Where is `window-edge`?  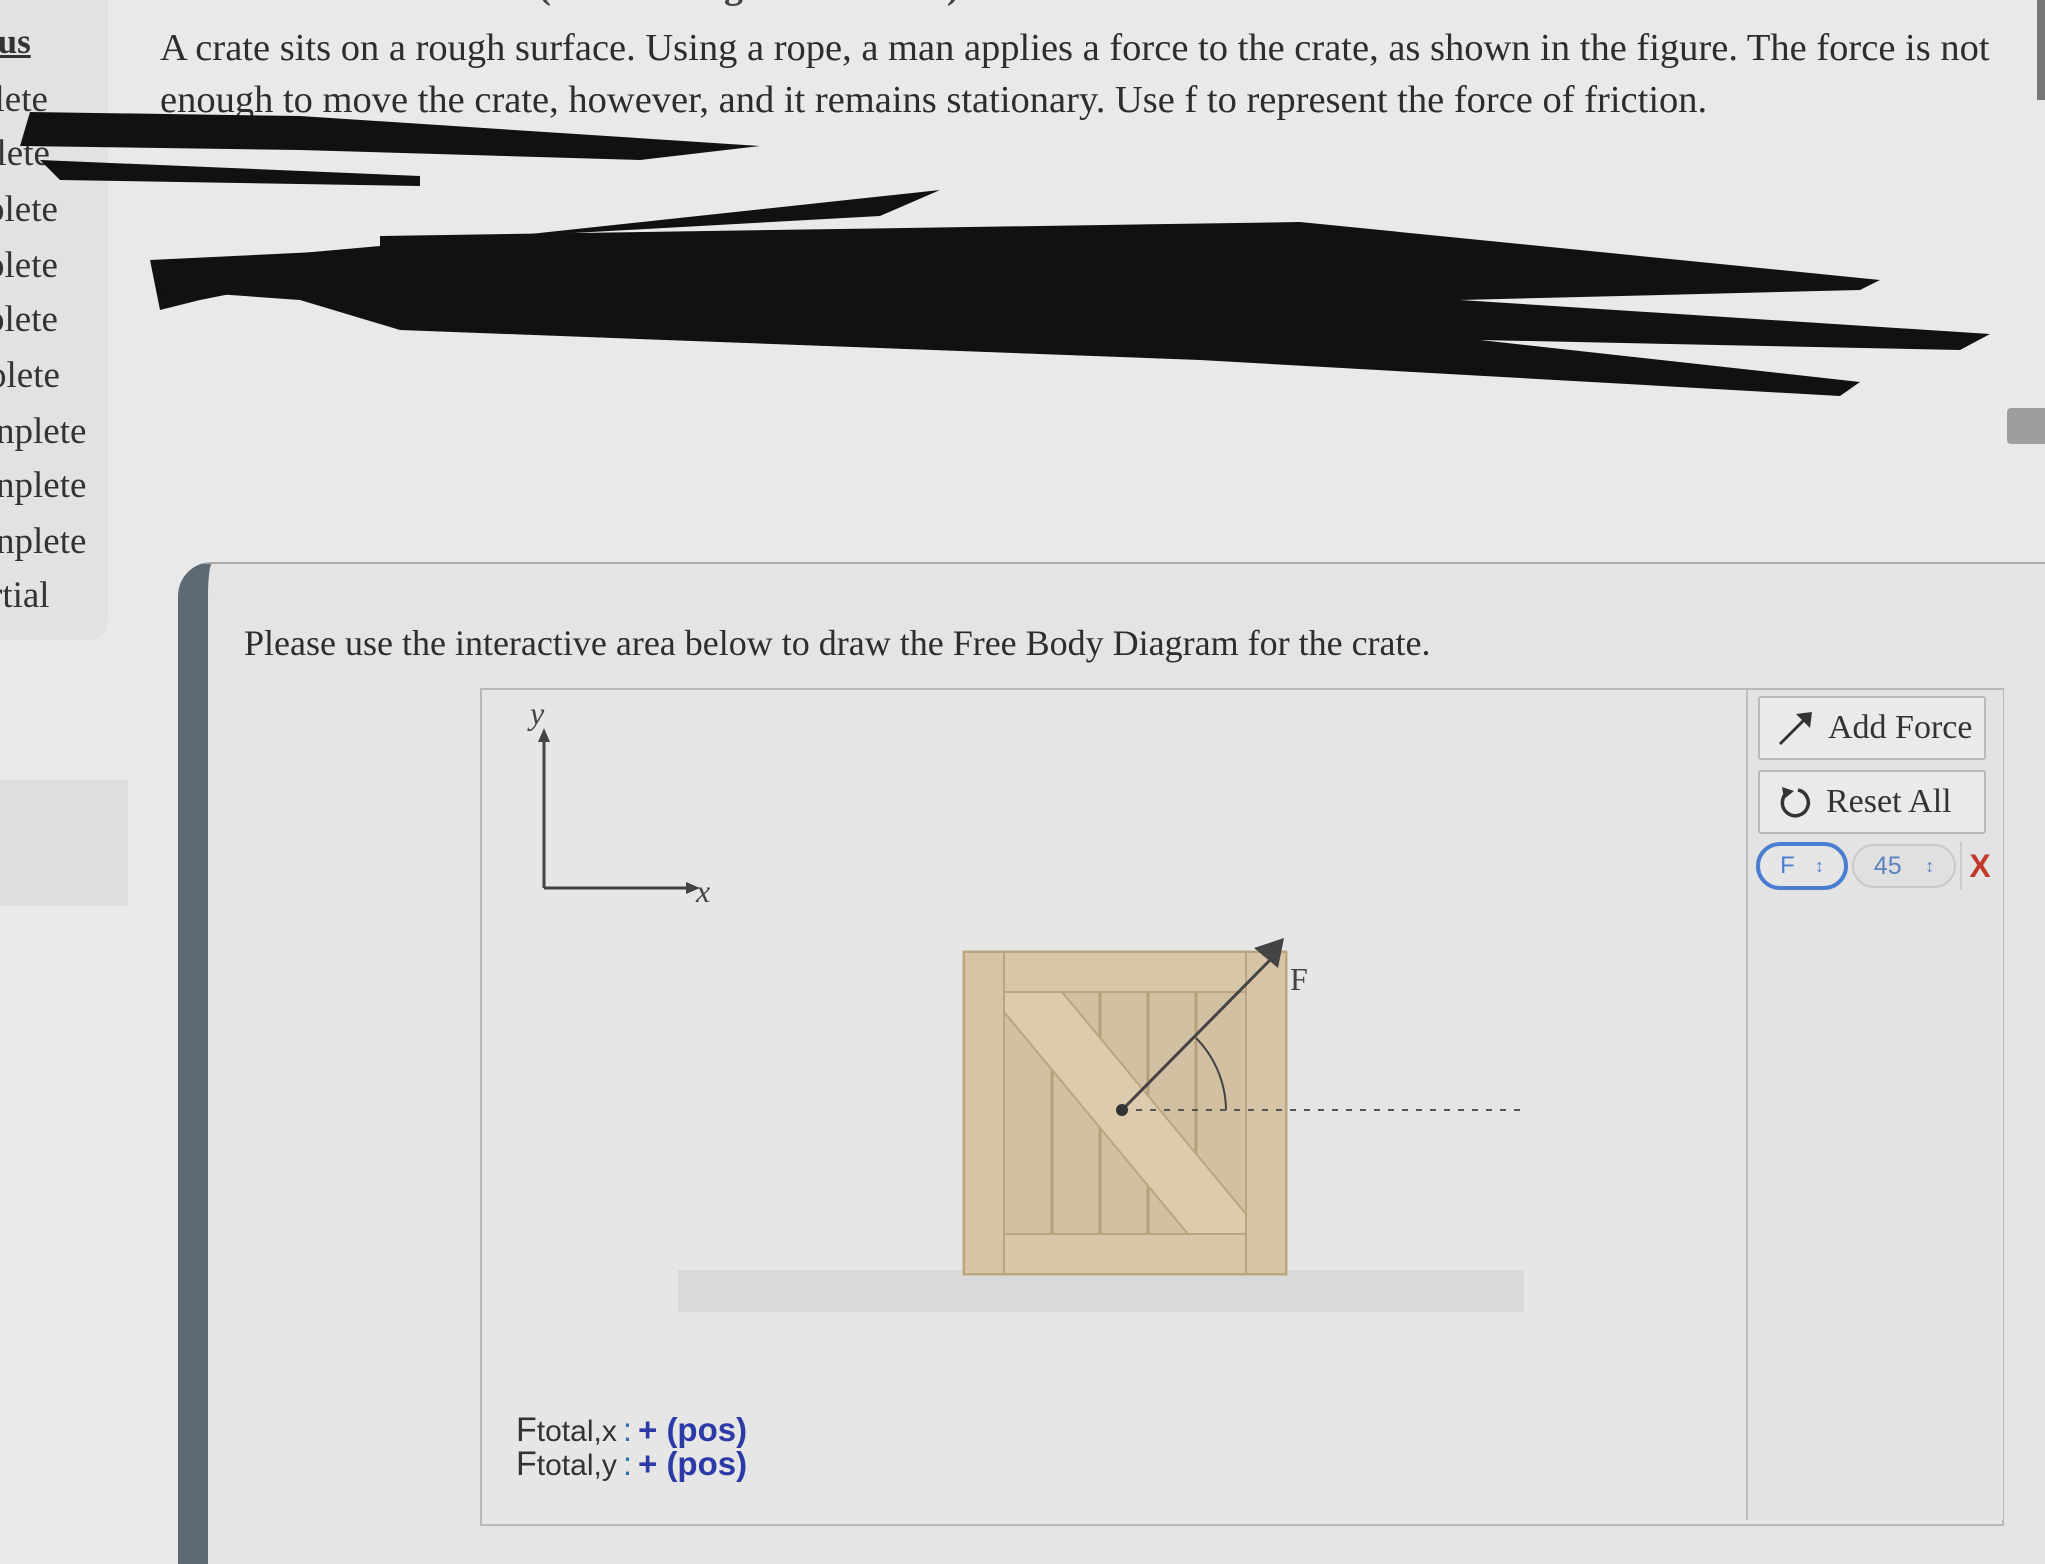 window-edge is located at coordinates (2041, 50).